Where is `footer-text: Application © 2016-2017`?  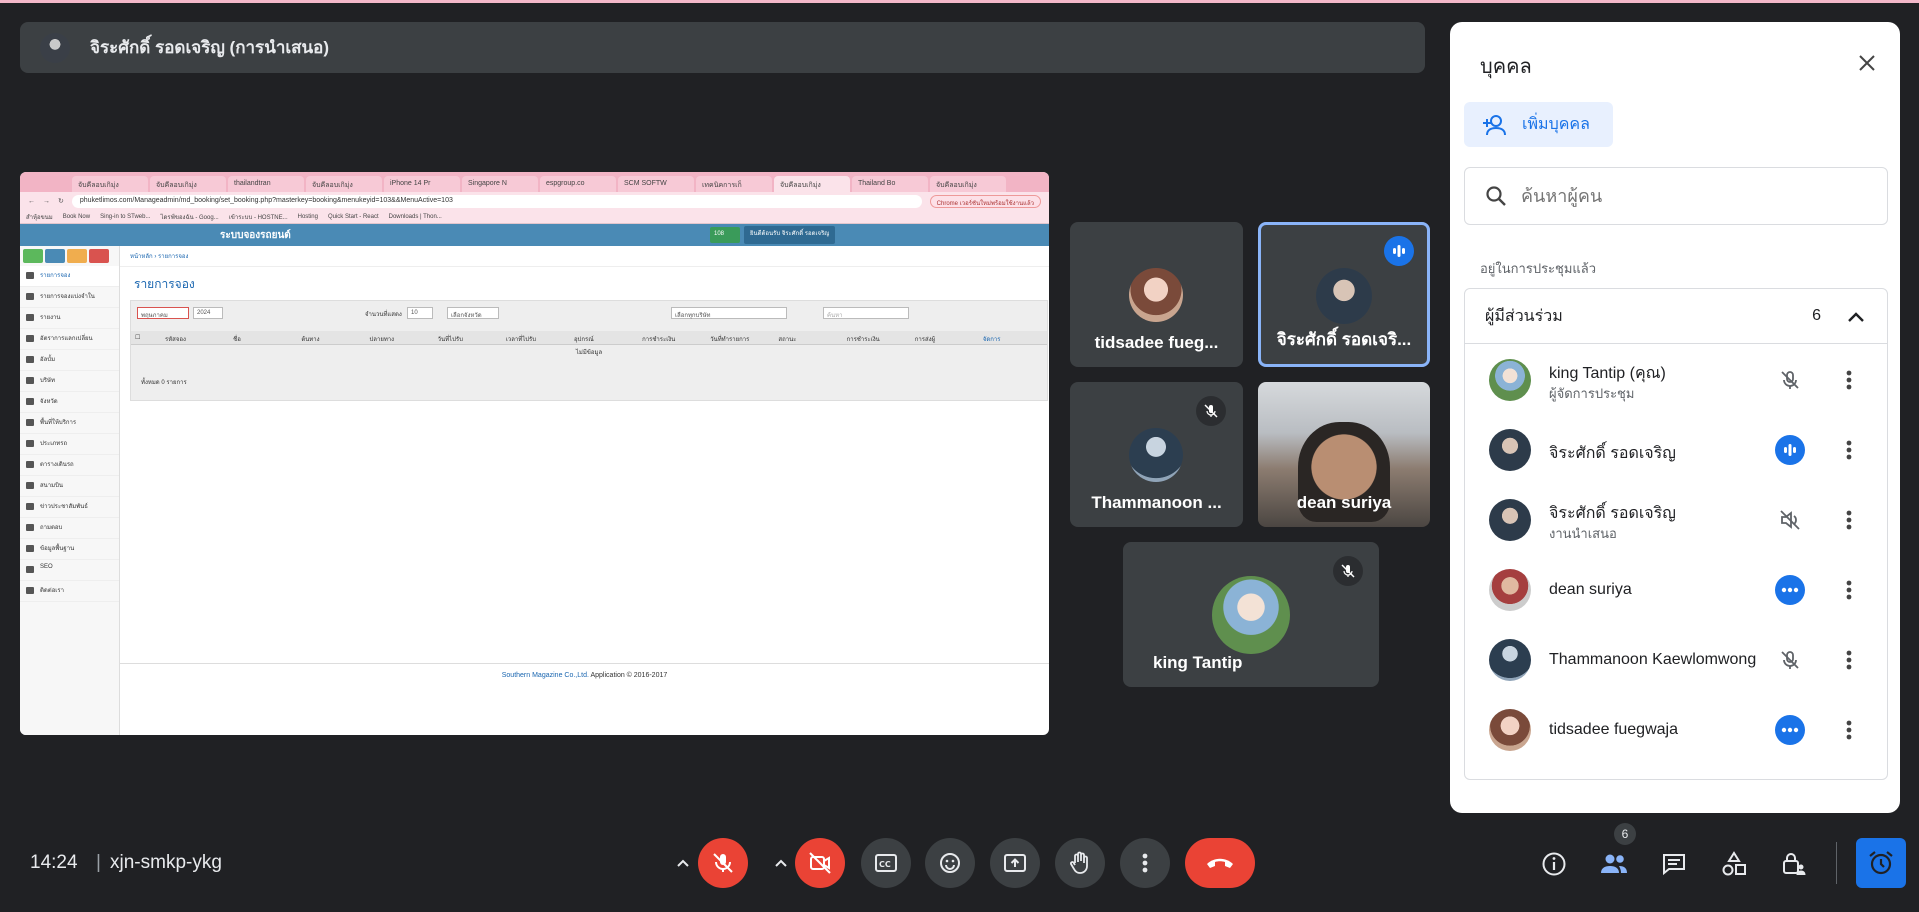
footer-text: Application © 2016-2017 is located at coordinates (628, 675).